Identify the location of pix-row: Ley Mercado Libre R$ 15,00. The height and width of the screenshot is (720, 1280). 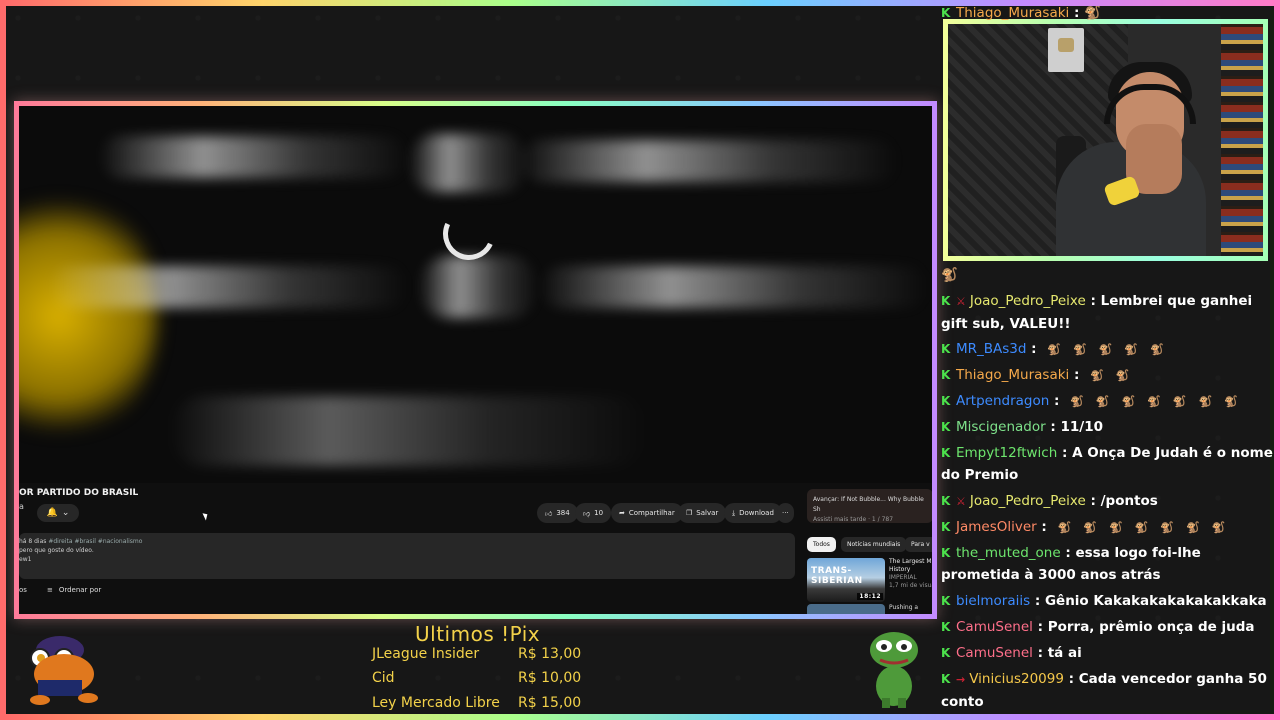
(477, 703).